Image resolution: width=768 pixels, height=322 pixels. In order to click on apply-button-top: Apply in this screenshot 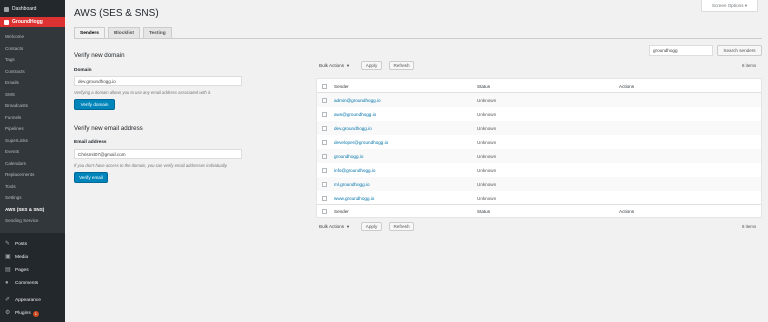, I will do `click(371, 65)`.